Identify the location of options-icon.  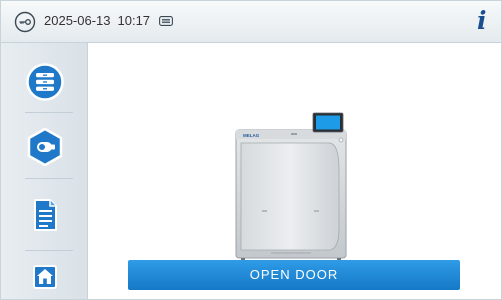
(45, 147).